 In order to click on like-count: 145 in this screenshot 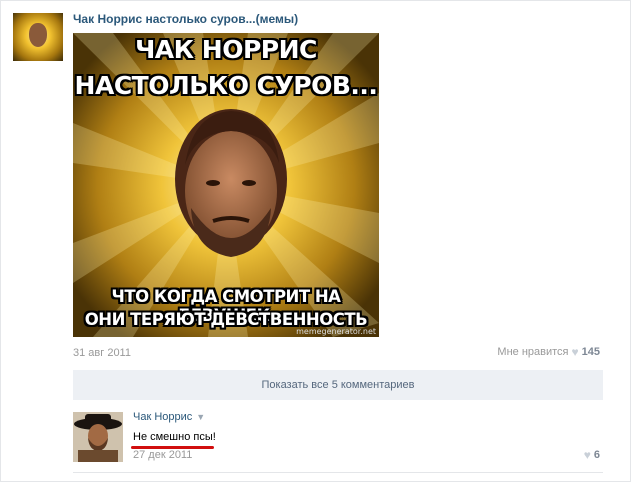, I will do `click(590, 352)`.